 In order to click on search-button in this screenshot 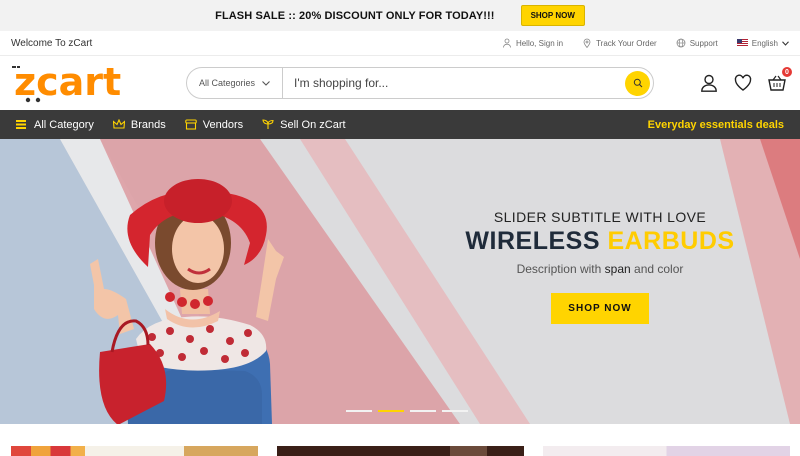, I will do `click(637, 83)`.